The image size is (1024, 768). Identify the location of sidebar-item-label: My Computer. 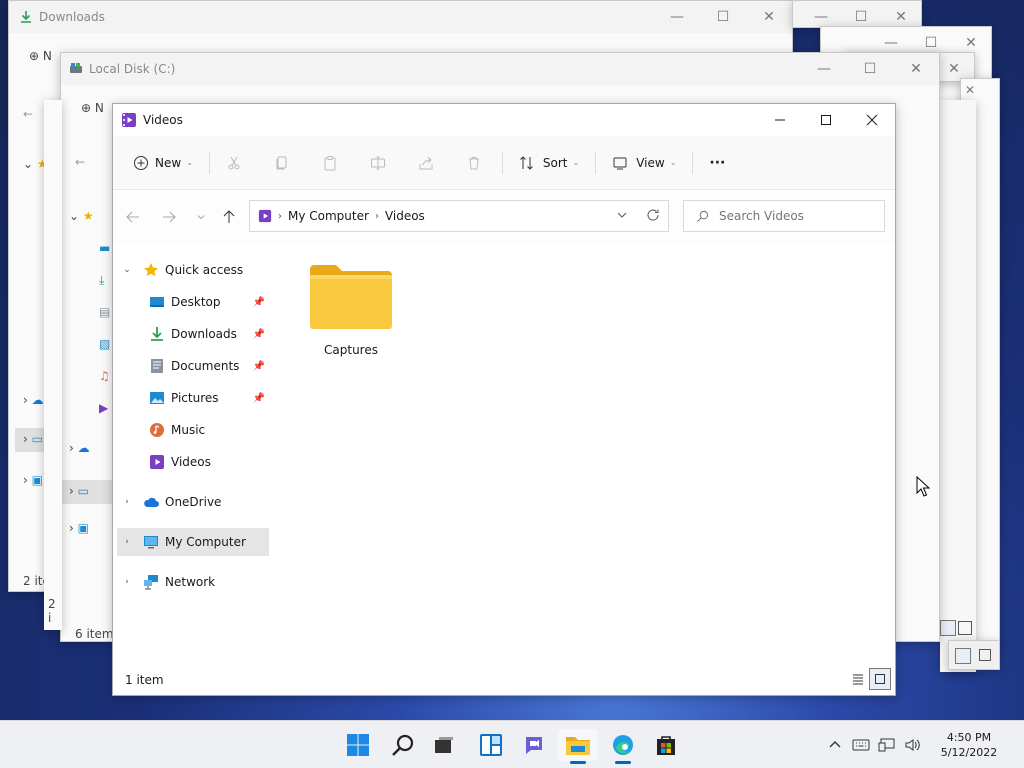
(205, 542).